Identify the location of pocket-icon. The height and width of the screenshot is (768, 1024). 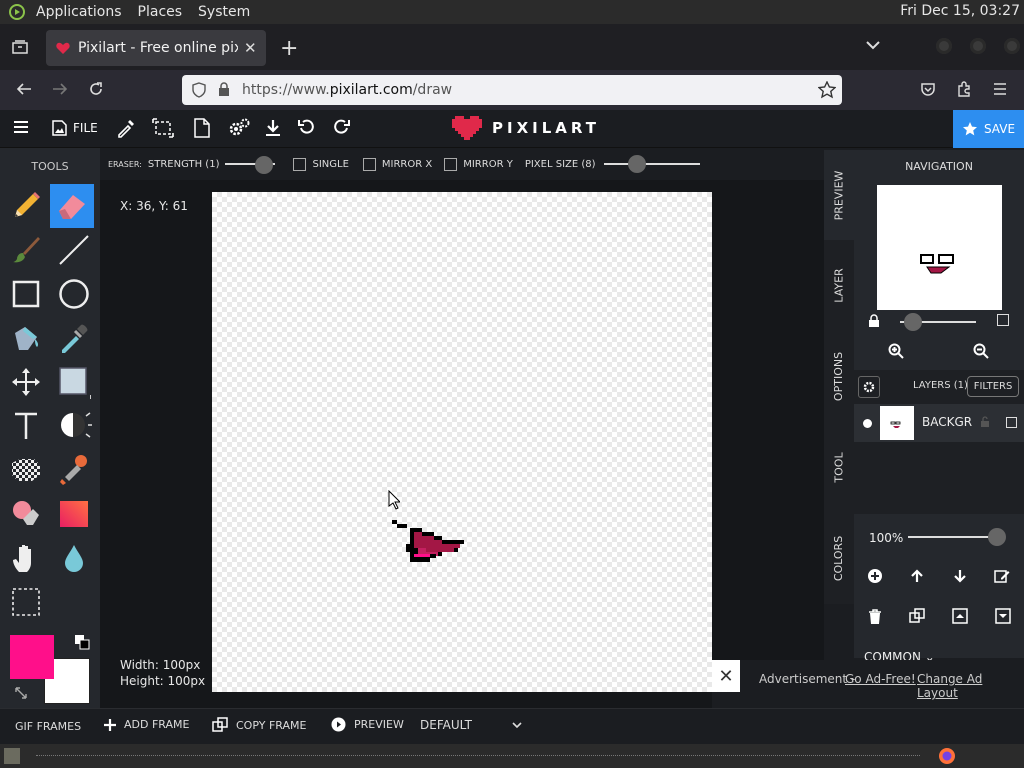
(928, 89).